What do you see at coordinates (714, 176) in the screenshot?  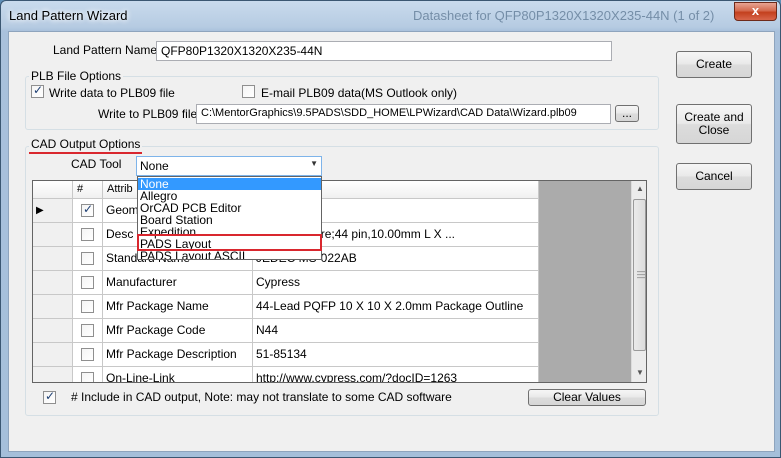 I see `cancel-button: Cancel` at bounding box center [714, 176].